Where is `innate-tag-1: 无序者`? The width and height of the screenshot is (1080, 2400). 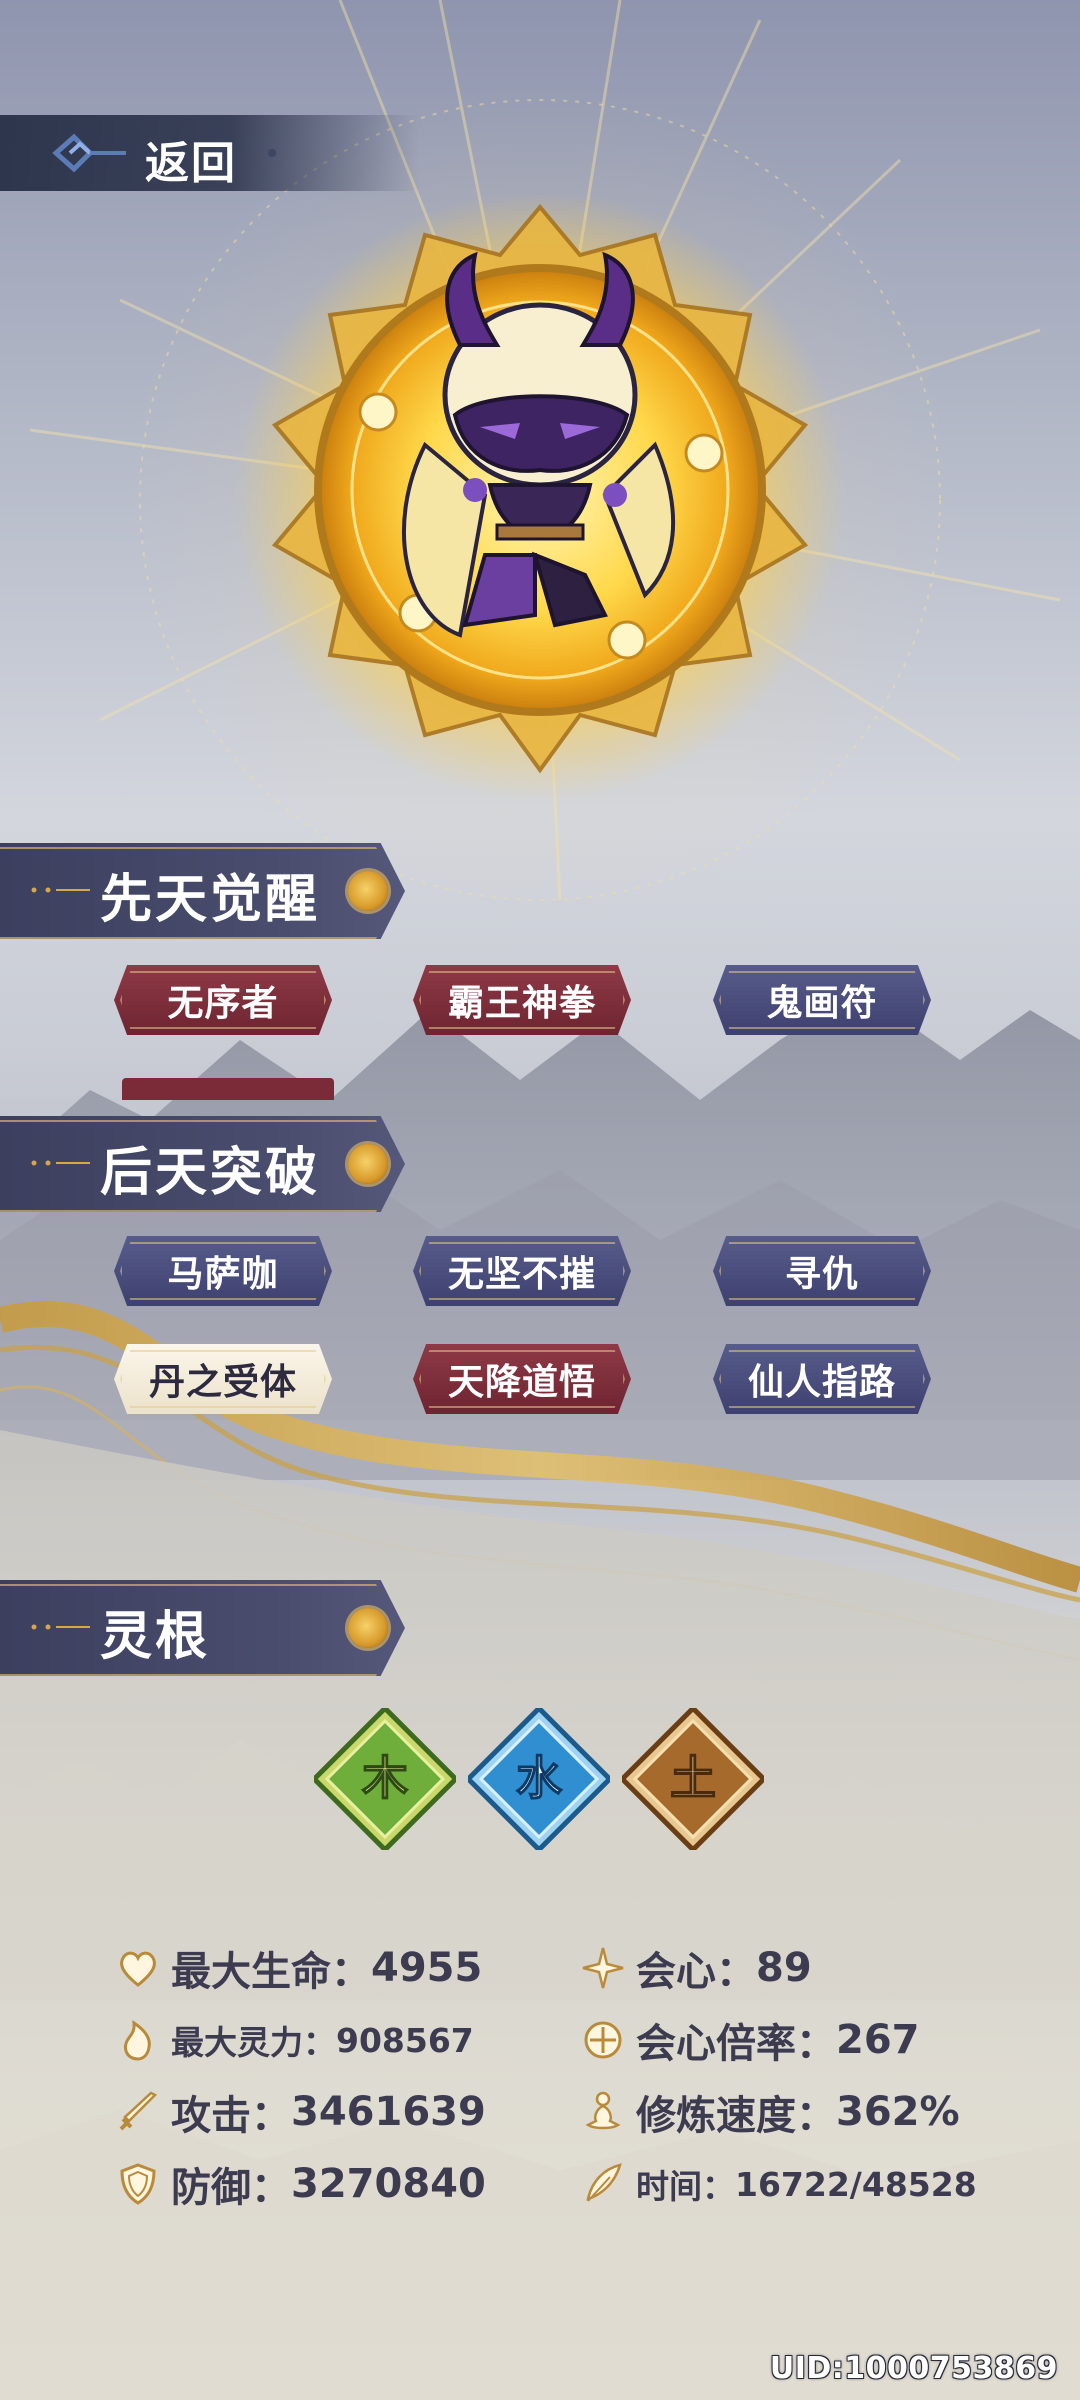 innate-tag-1: 无序者 is located at coordinates (223, 1000).